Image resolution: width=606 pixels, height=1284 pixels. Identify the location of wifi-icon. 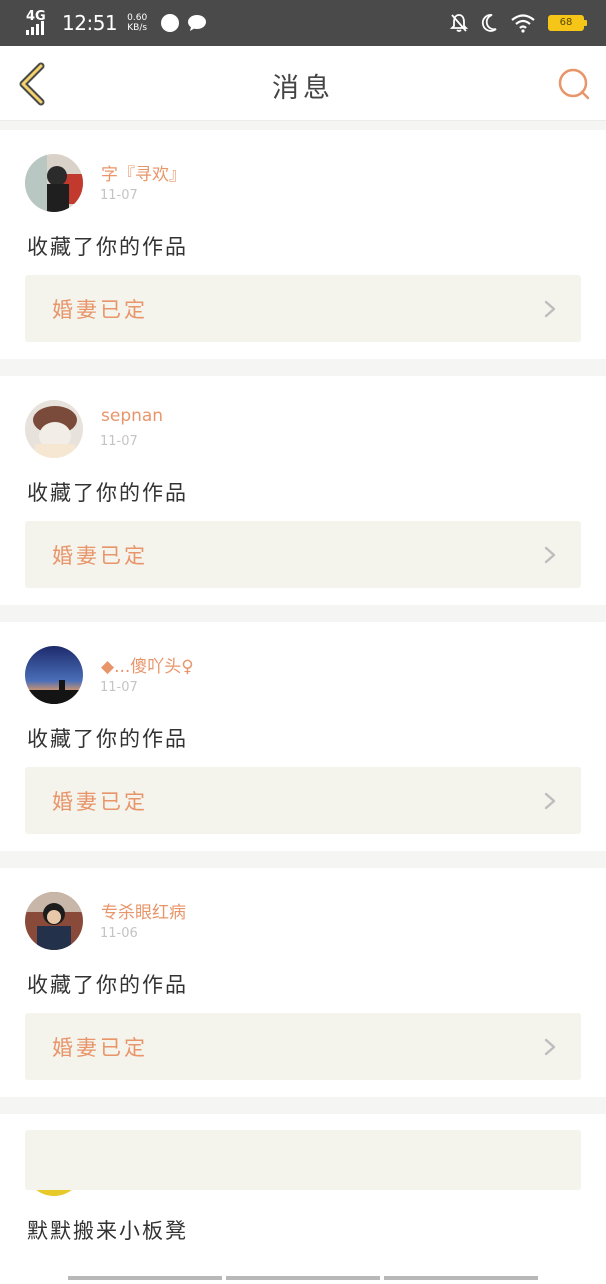
(523, 23).